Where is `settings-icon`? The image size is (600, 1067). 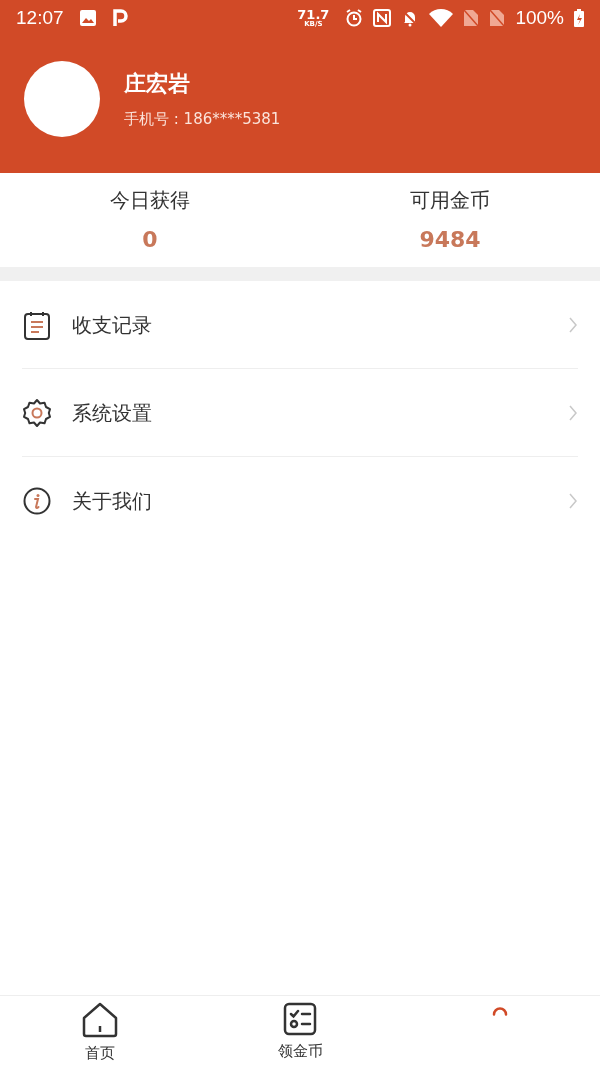 settings-icon is located at coordinates (37, 412).